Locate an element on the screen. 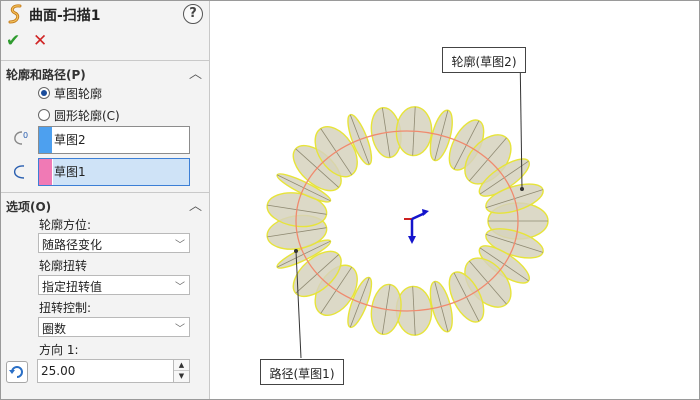 Image resolution: width=700 pixels, height=400 pixels. radio-sketch-profile-label: 草图轮廓 is located at coordinates (78, 94).